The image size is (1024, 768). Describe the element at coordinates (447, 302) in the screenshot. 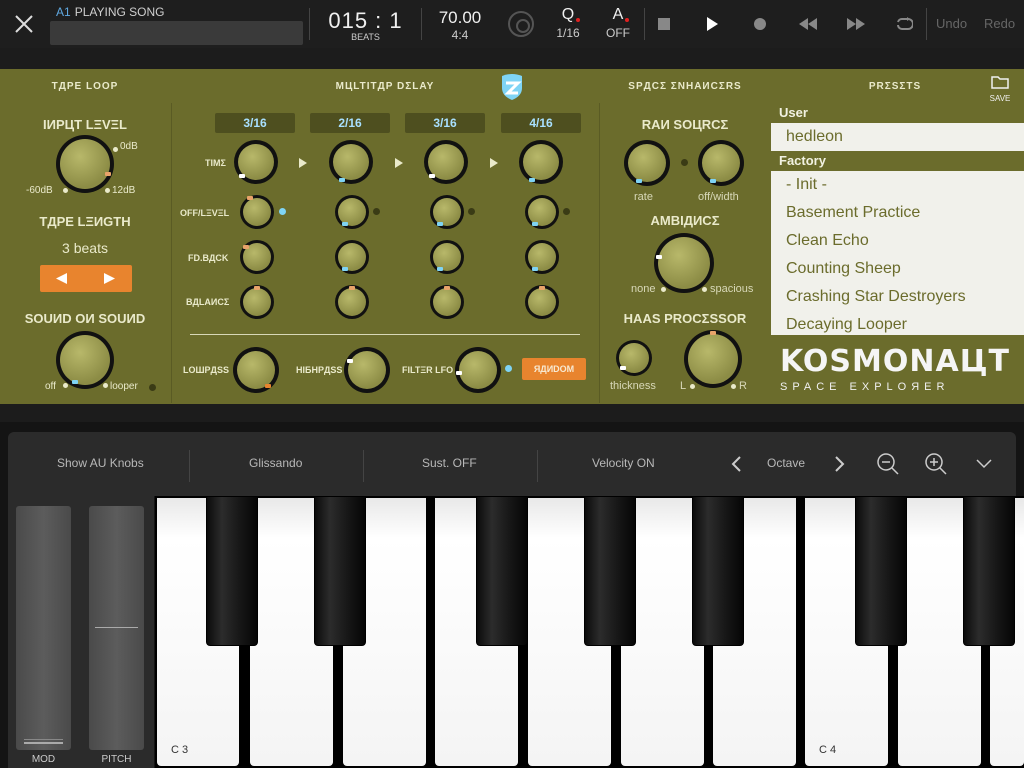

I see `tap3-balance-knob` at that location.